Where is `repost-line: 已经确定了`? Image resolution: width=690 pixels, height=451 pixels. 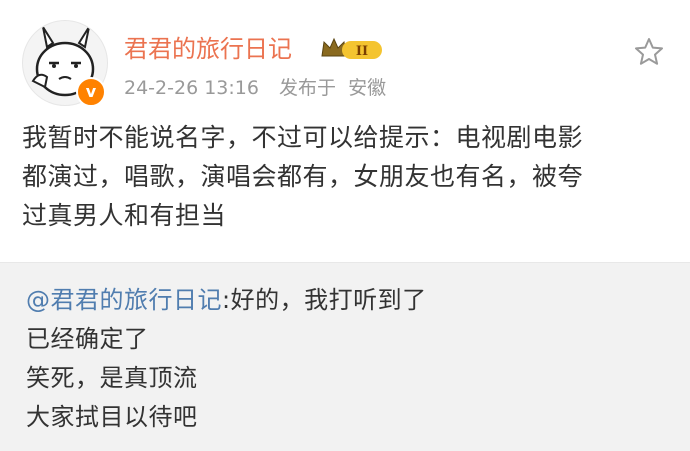
repost-line: 已经确定了 is located at coordinates (87, 339).